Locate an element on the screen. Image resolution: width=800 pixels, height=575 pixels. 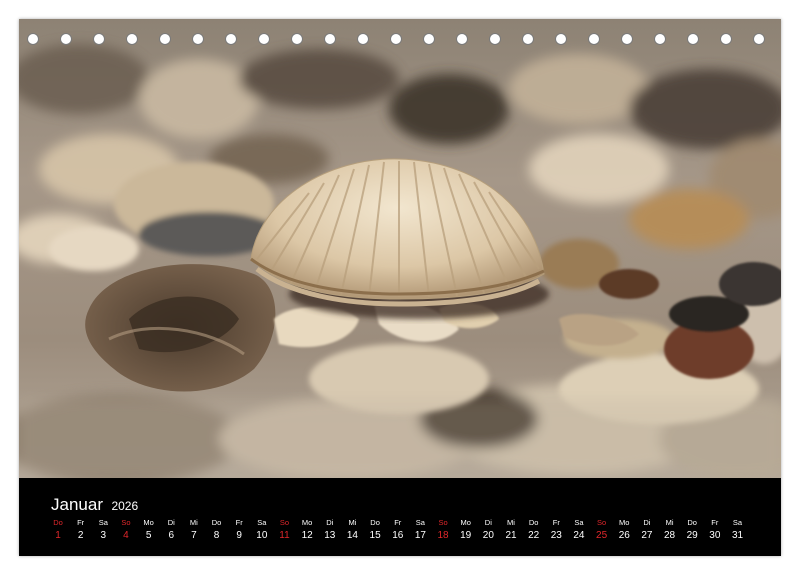
month-title: Januar 2026 is located at coordinates (94, 505).